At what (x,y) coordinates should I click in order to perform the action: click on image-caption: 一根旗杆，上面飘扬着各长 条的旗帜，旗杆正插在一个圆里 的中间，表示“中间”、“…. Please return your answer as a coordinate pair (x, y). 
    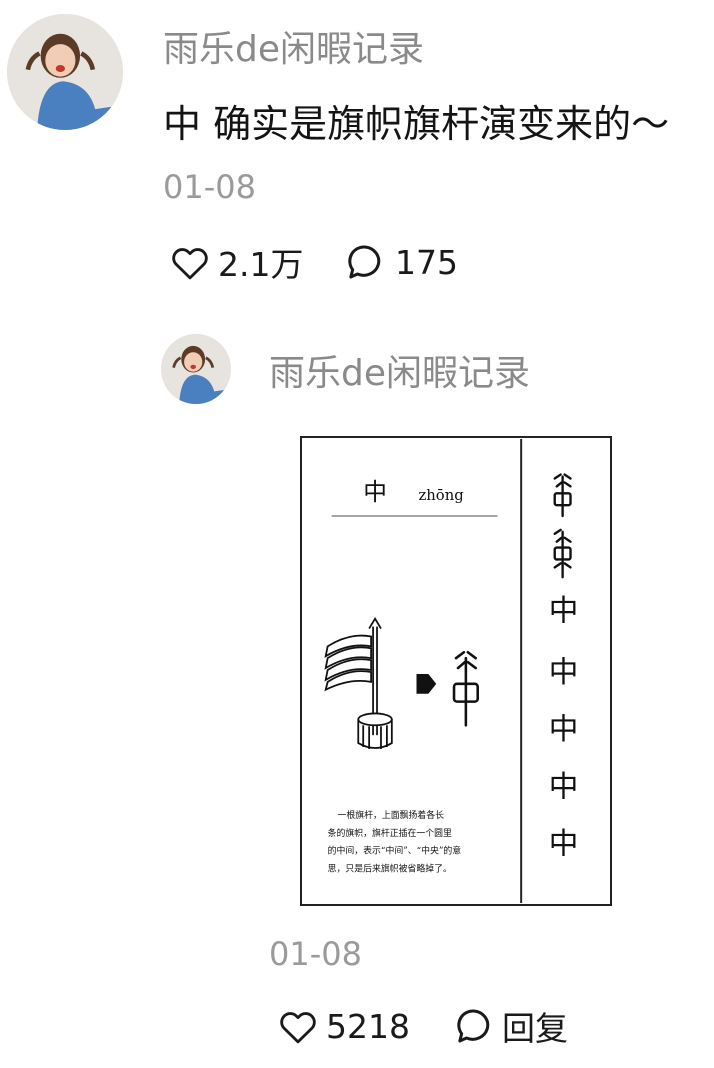
    Looking at the image, I should click on (395, 841).